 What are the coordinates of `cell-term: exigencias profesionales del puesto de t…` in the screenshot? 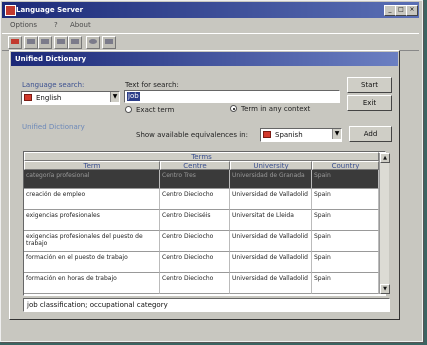 It's located at (92, 241).